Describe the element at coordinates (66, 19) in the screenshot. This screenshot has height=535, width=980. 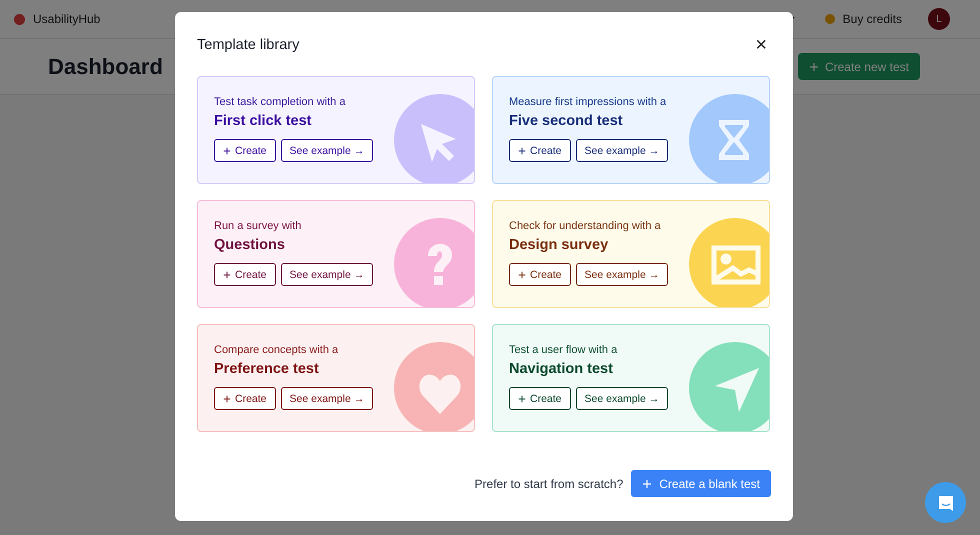
I see `brand-name: UsabilityHub` at that location.